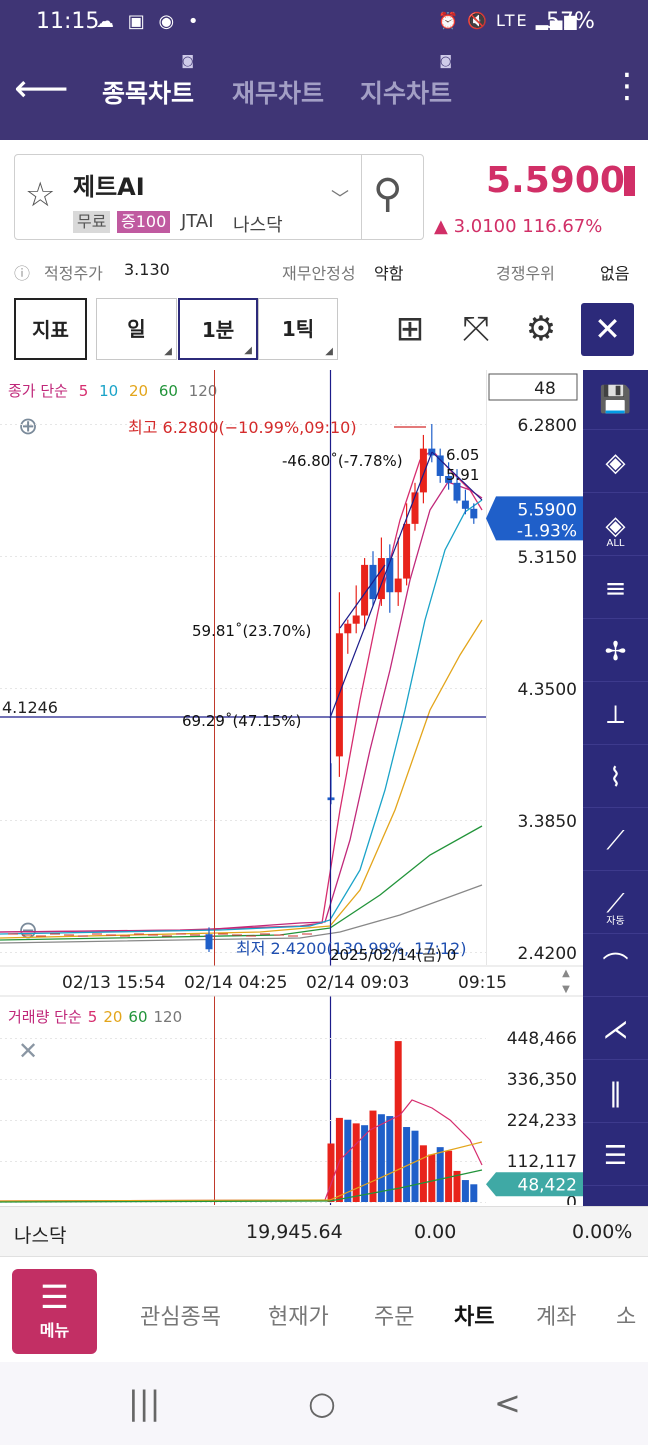  Describe the element at coordinates (566, 989) in the screenshot. I see `scroll-down-icon: ▼` at that location.